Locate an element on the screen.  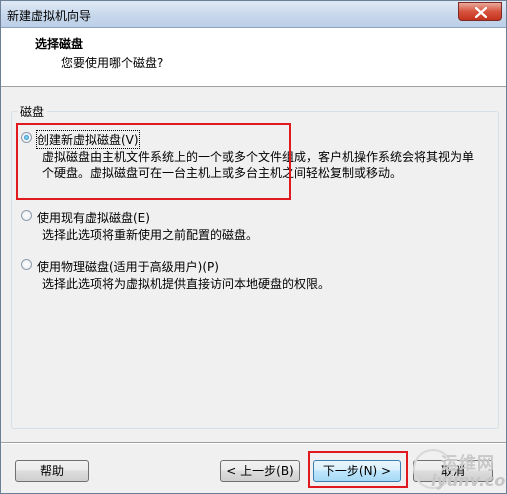
close-button is located at coordinates (480, 11).